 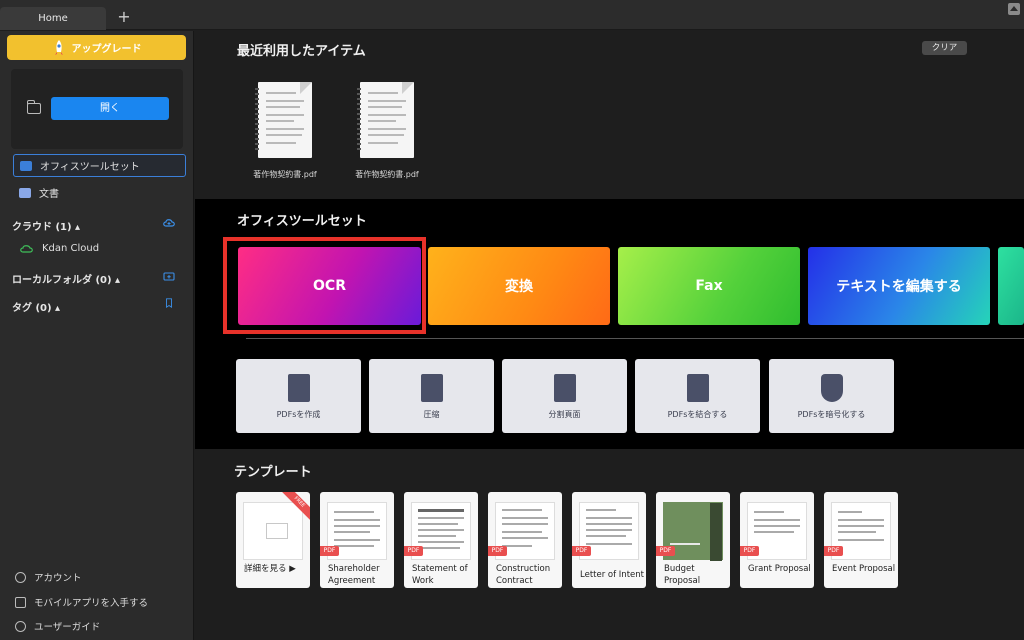 I want to click on tag-add-icon, so click(x=169, y=303).